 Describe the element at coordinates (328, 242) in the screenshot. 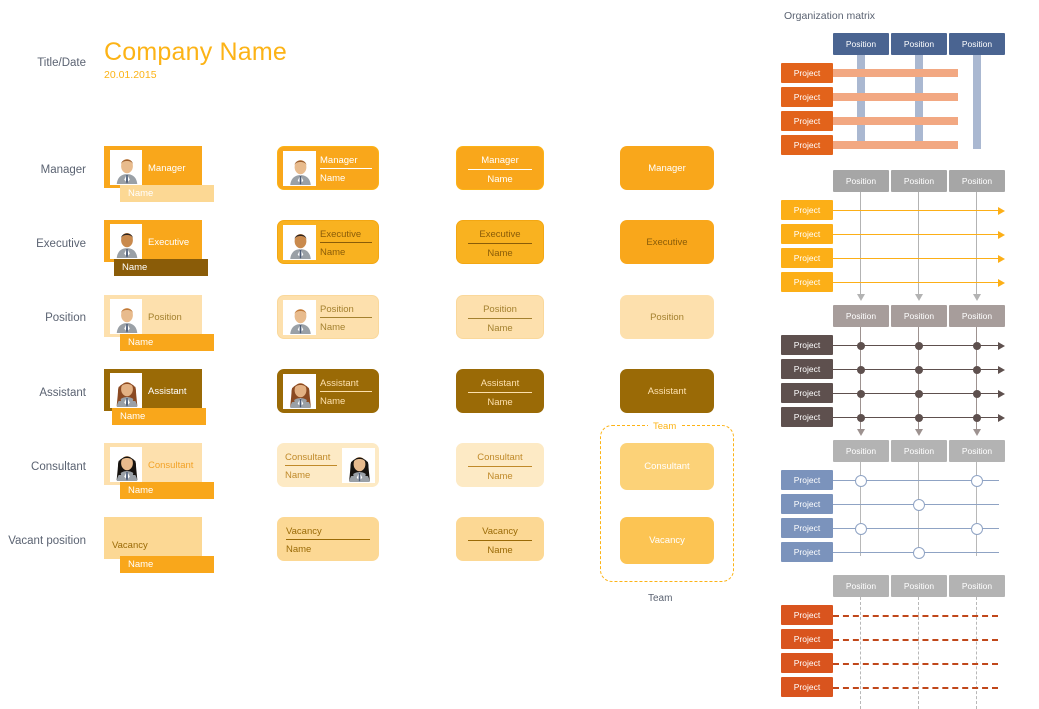

I see `card-column2-executive: Executive Name` at that location.